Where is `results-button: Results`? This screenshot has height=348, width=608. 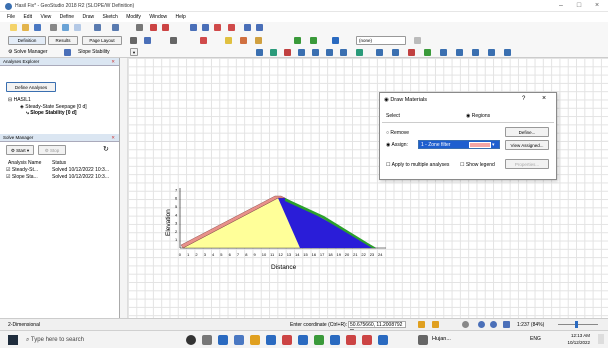
results-button: Results is located at coordinates (63, 40).